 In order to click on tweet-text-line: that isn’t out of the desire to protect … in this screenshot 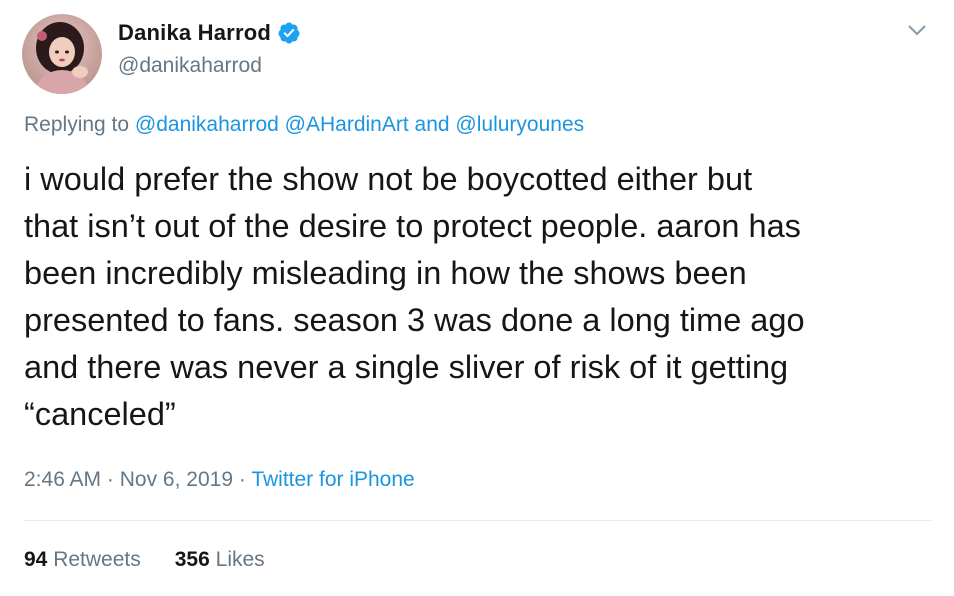, I will do `click(412, 226)`.